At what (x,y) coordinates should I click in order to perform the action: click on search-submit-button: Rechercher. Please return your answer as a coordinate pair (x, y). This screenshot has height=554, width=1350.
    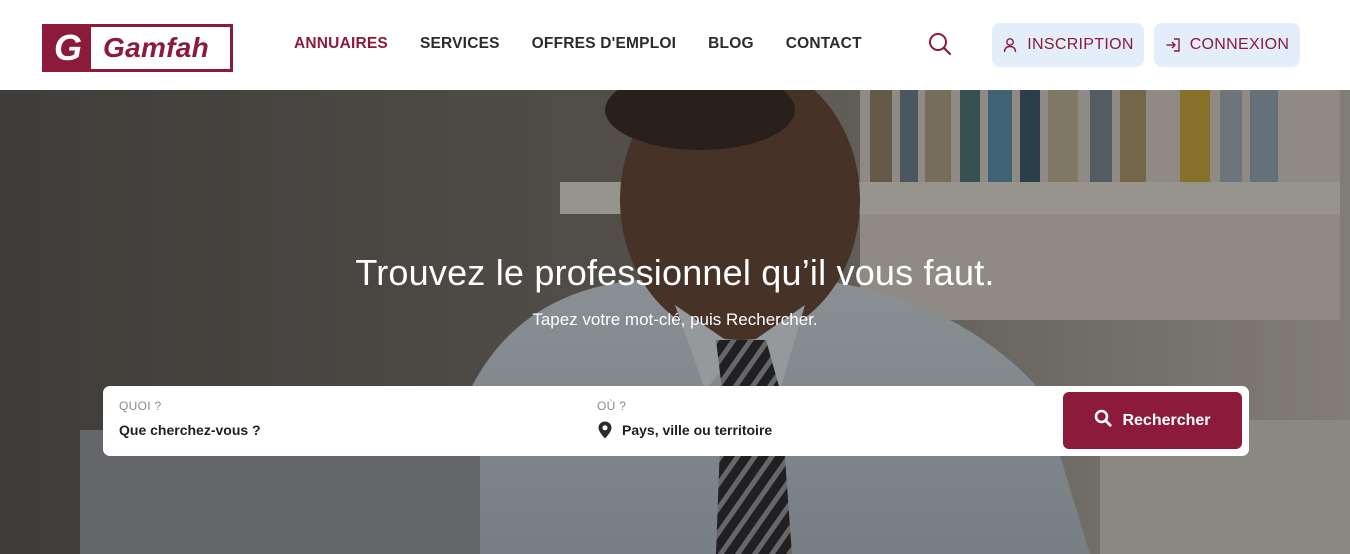
    Looking at the image, I should click on (1152, 420).